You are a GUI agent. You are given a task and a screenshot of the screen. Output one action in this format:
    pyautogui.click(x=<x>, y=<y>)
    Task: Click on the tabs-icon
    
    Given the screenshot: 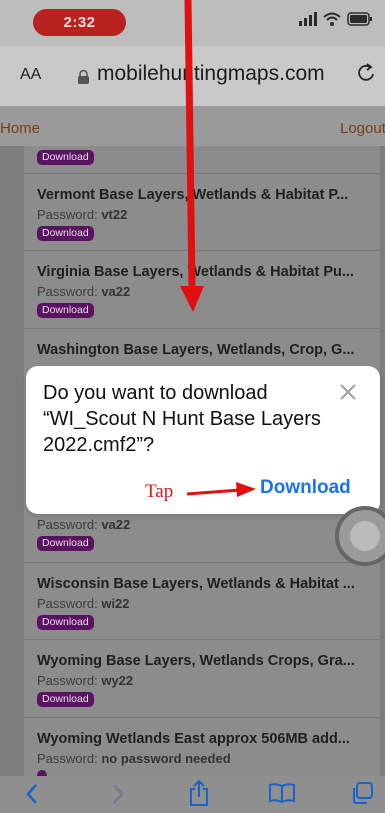 What is the action you would take?
    pyautogui.click(x=362, y=795)
    